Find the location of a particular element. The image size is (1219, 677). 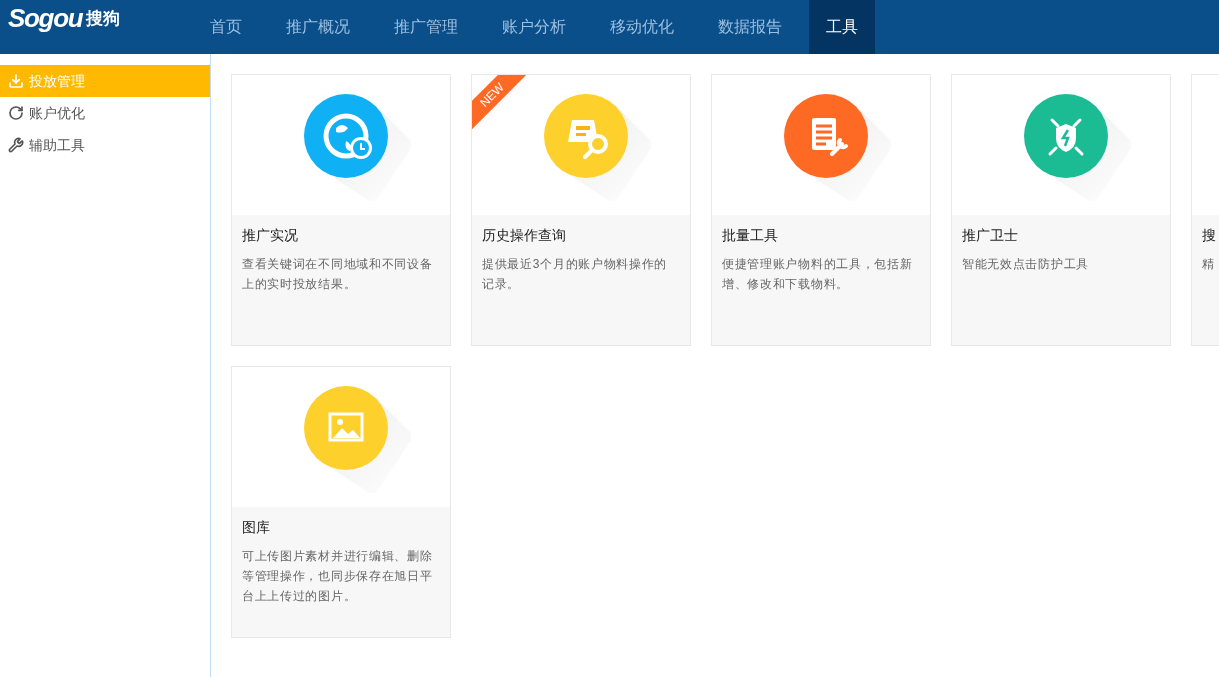

nav-tab: 推广概况 is located at coordinates (318, 27).